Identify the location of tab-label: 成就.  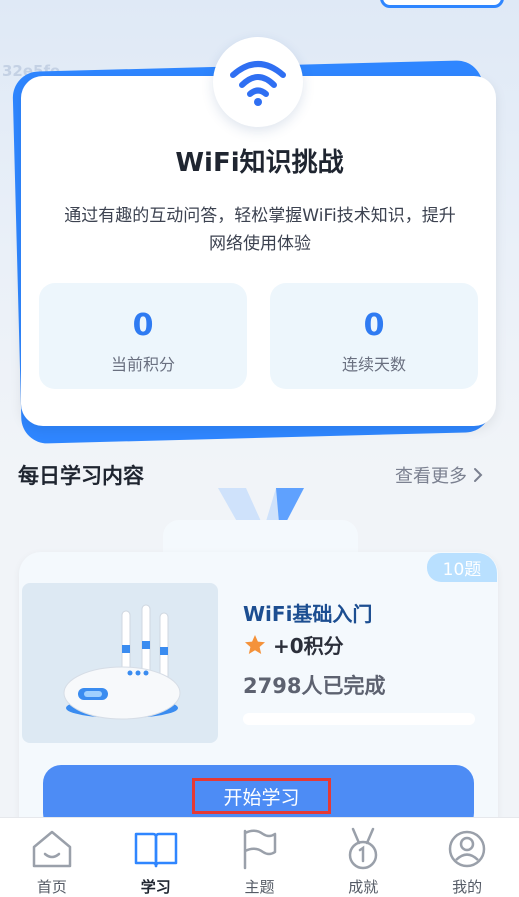
(363, 887).